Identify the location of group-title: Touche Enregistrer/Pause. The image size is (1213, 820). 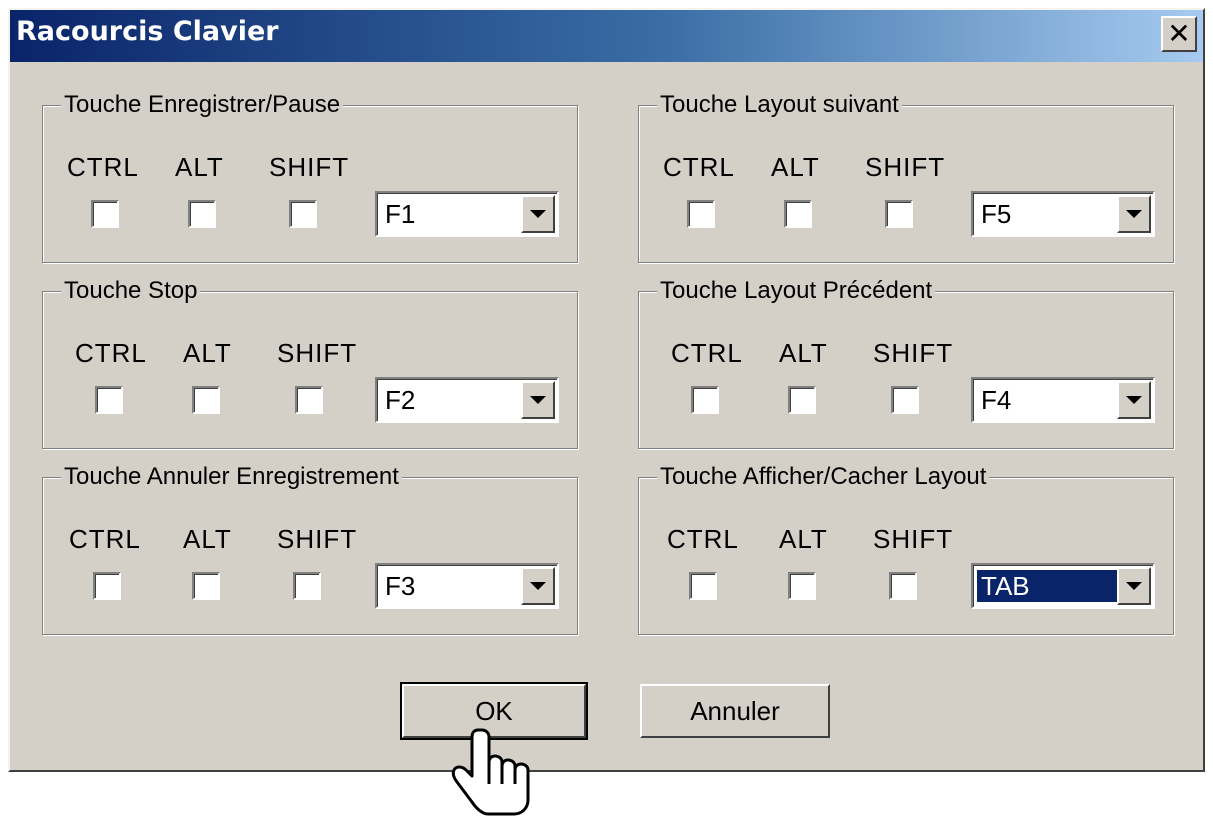
(202, 105).